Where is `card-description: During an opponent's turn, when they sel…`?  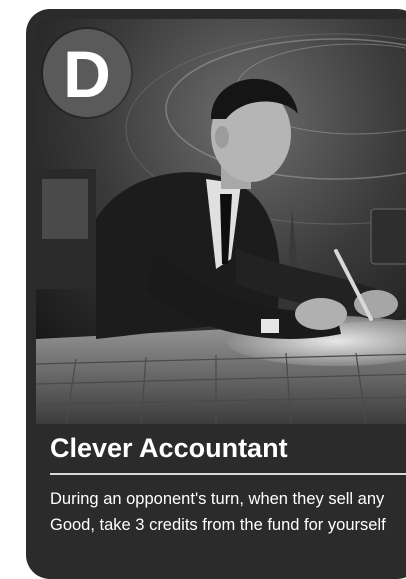
card-description: During an opponent's turn, when they sel… is located at coordinates (218, 512).